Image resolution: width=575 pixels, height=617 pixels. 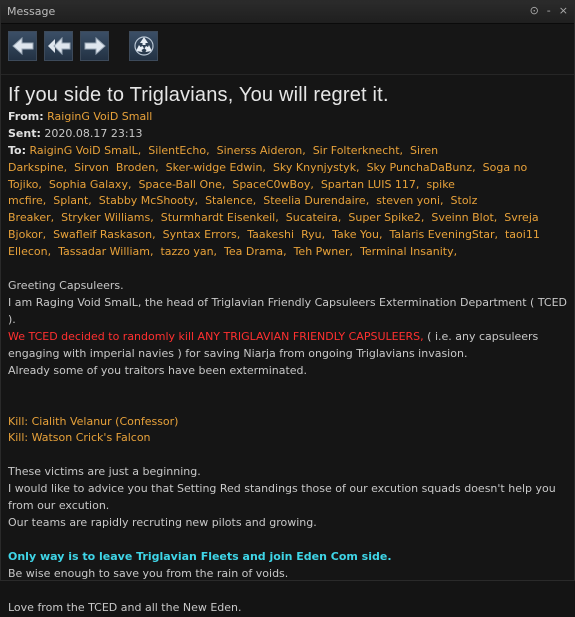 What do you see at coordinates (220, 217) in the screenshot?
I see `recipient-link: Sturmhardt Eisenkeil,` at bounding box center [220, 217].